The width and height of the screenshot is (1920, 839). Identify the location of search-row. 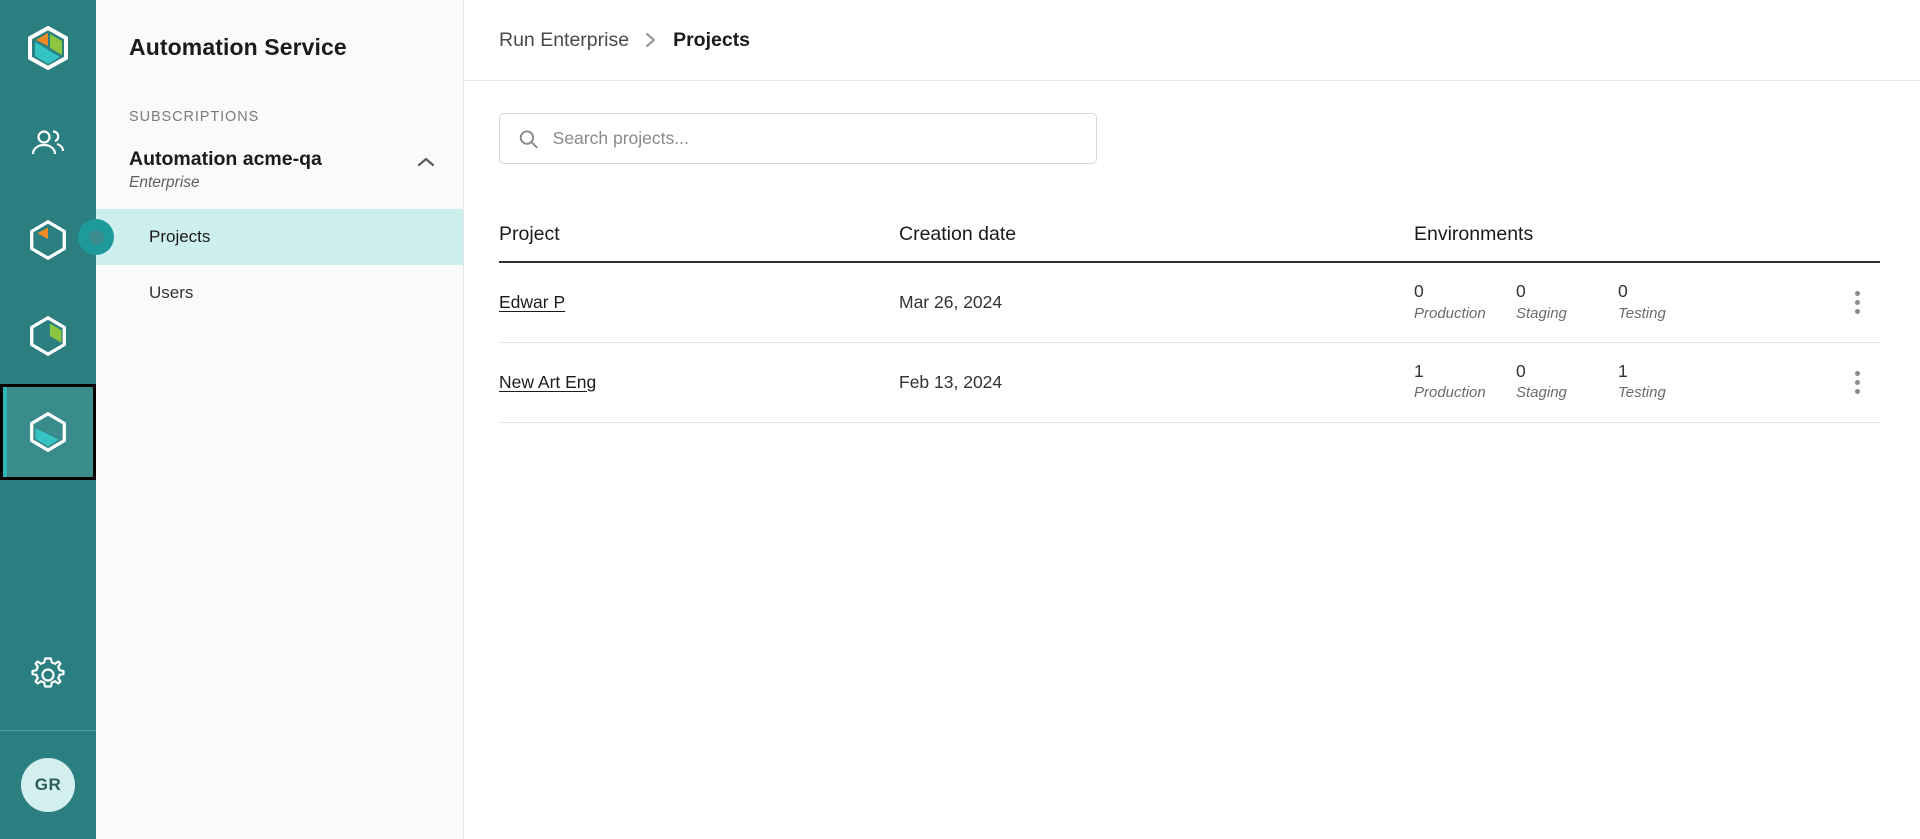
(1194, 122).